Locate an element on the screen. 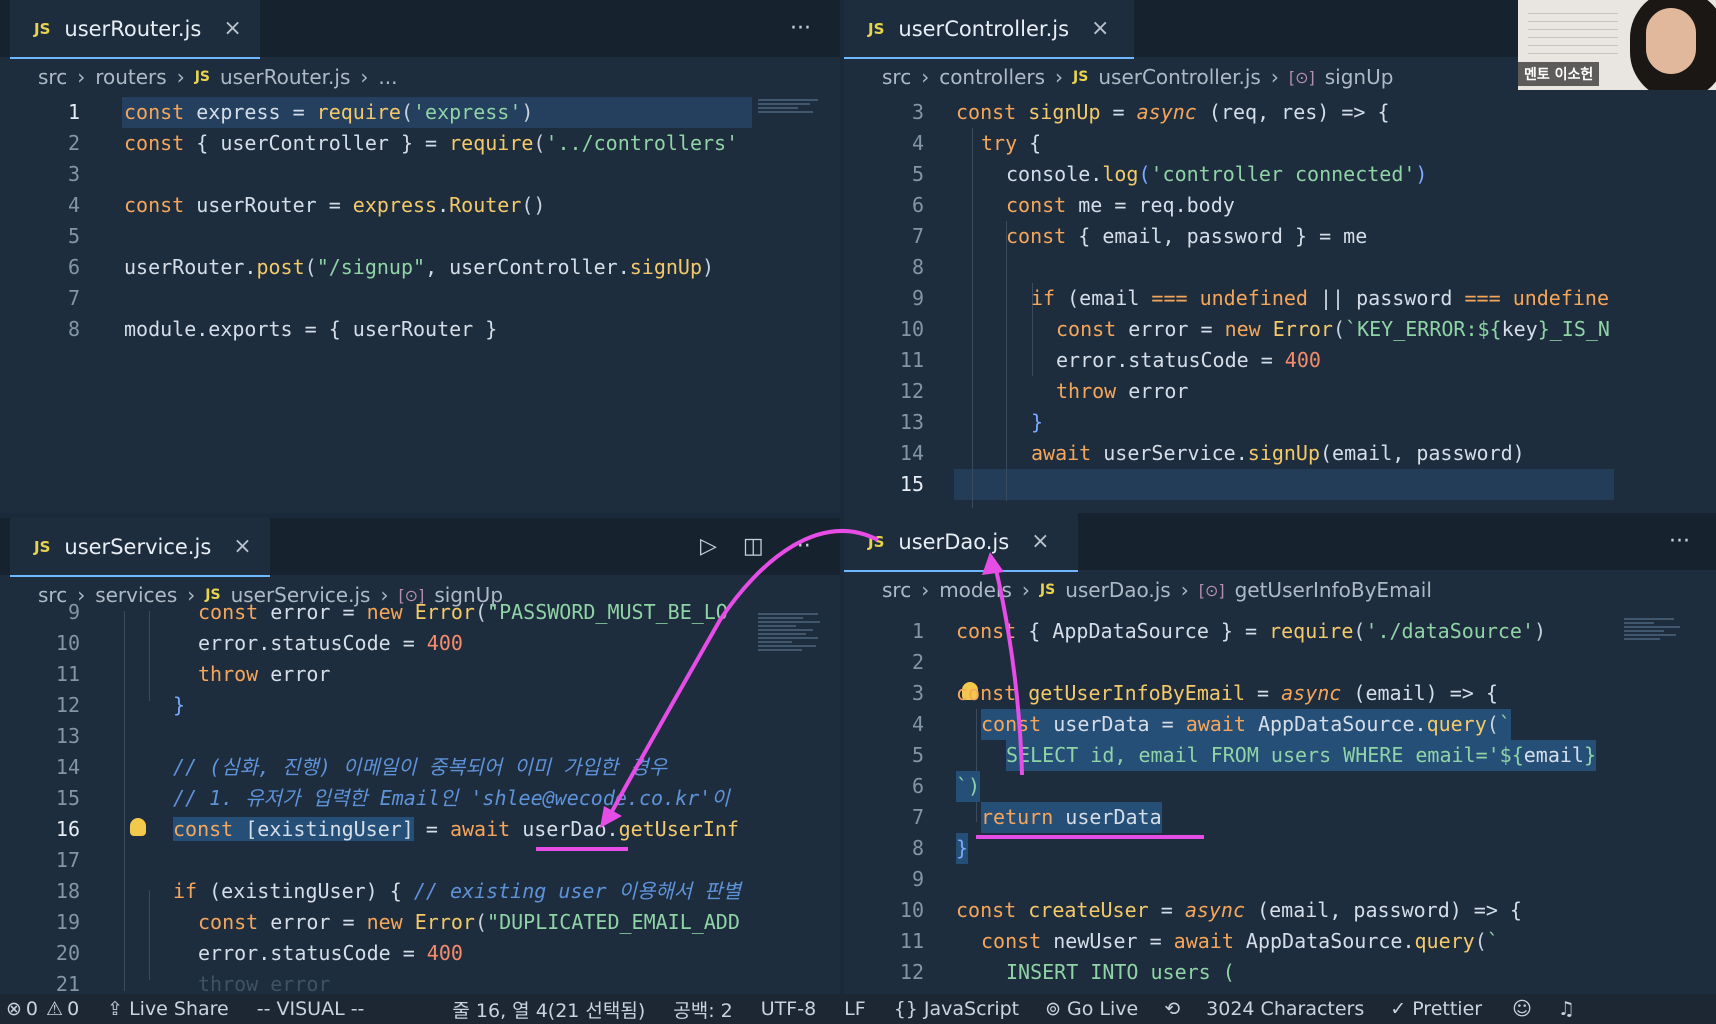  prettier-button: Prettier is located at coordinates (1447, 1009).